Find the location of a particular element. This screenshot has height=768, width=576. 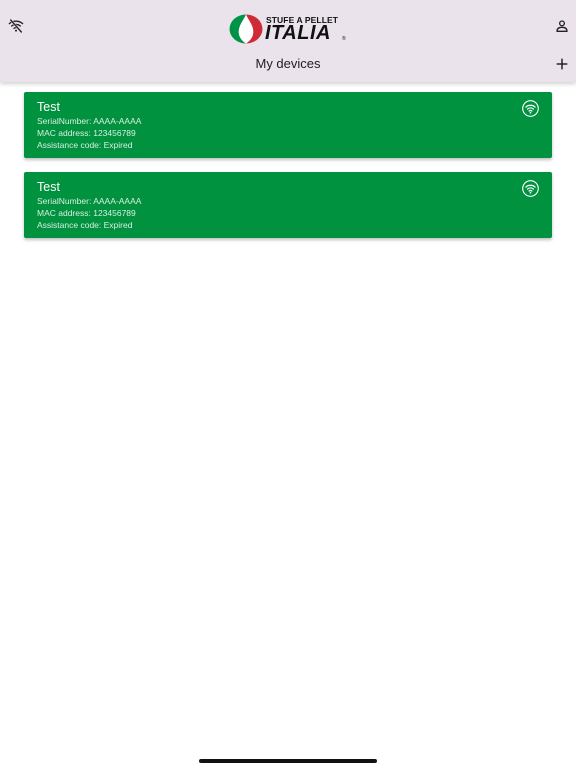

add-device-button is located at coordinates (562, 64).